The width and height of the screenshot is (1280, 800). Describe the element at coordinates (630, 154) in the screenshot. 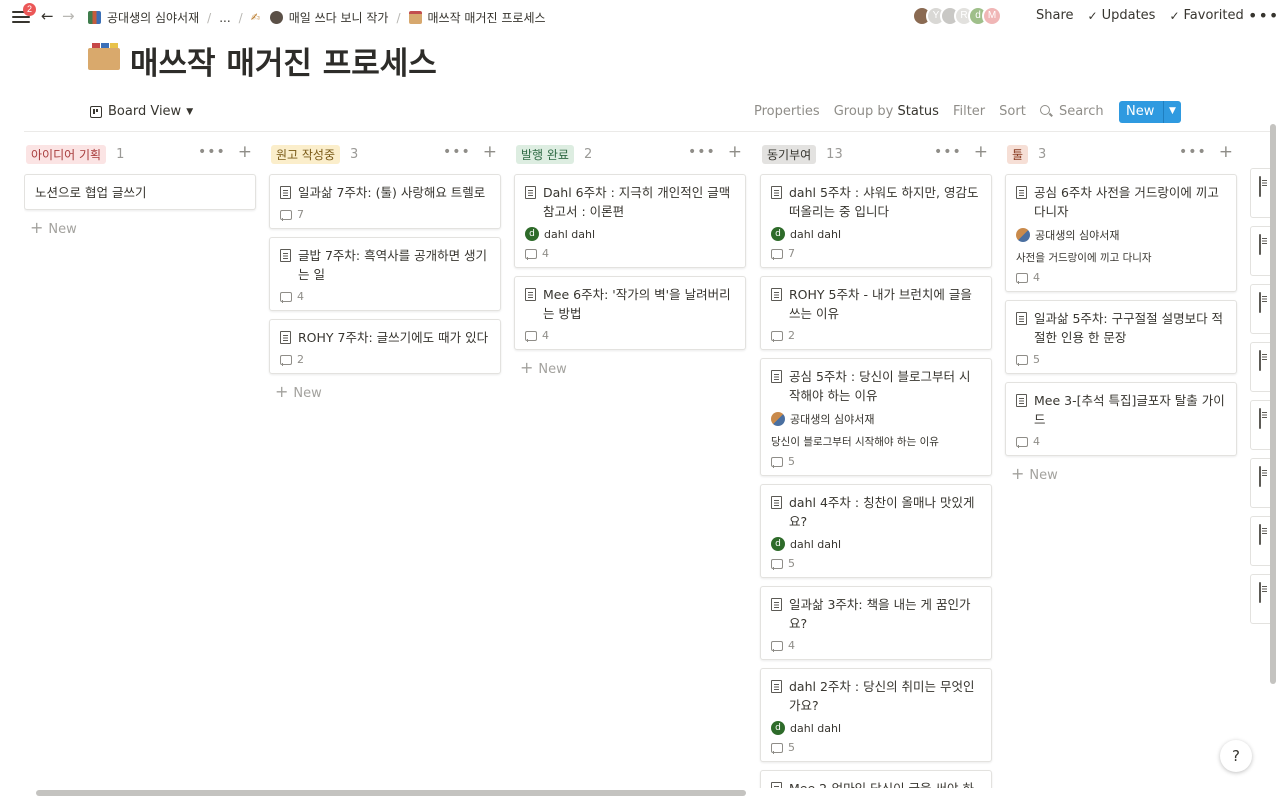

I see `column-header: 발행 완료 2 ••• +` at that location.